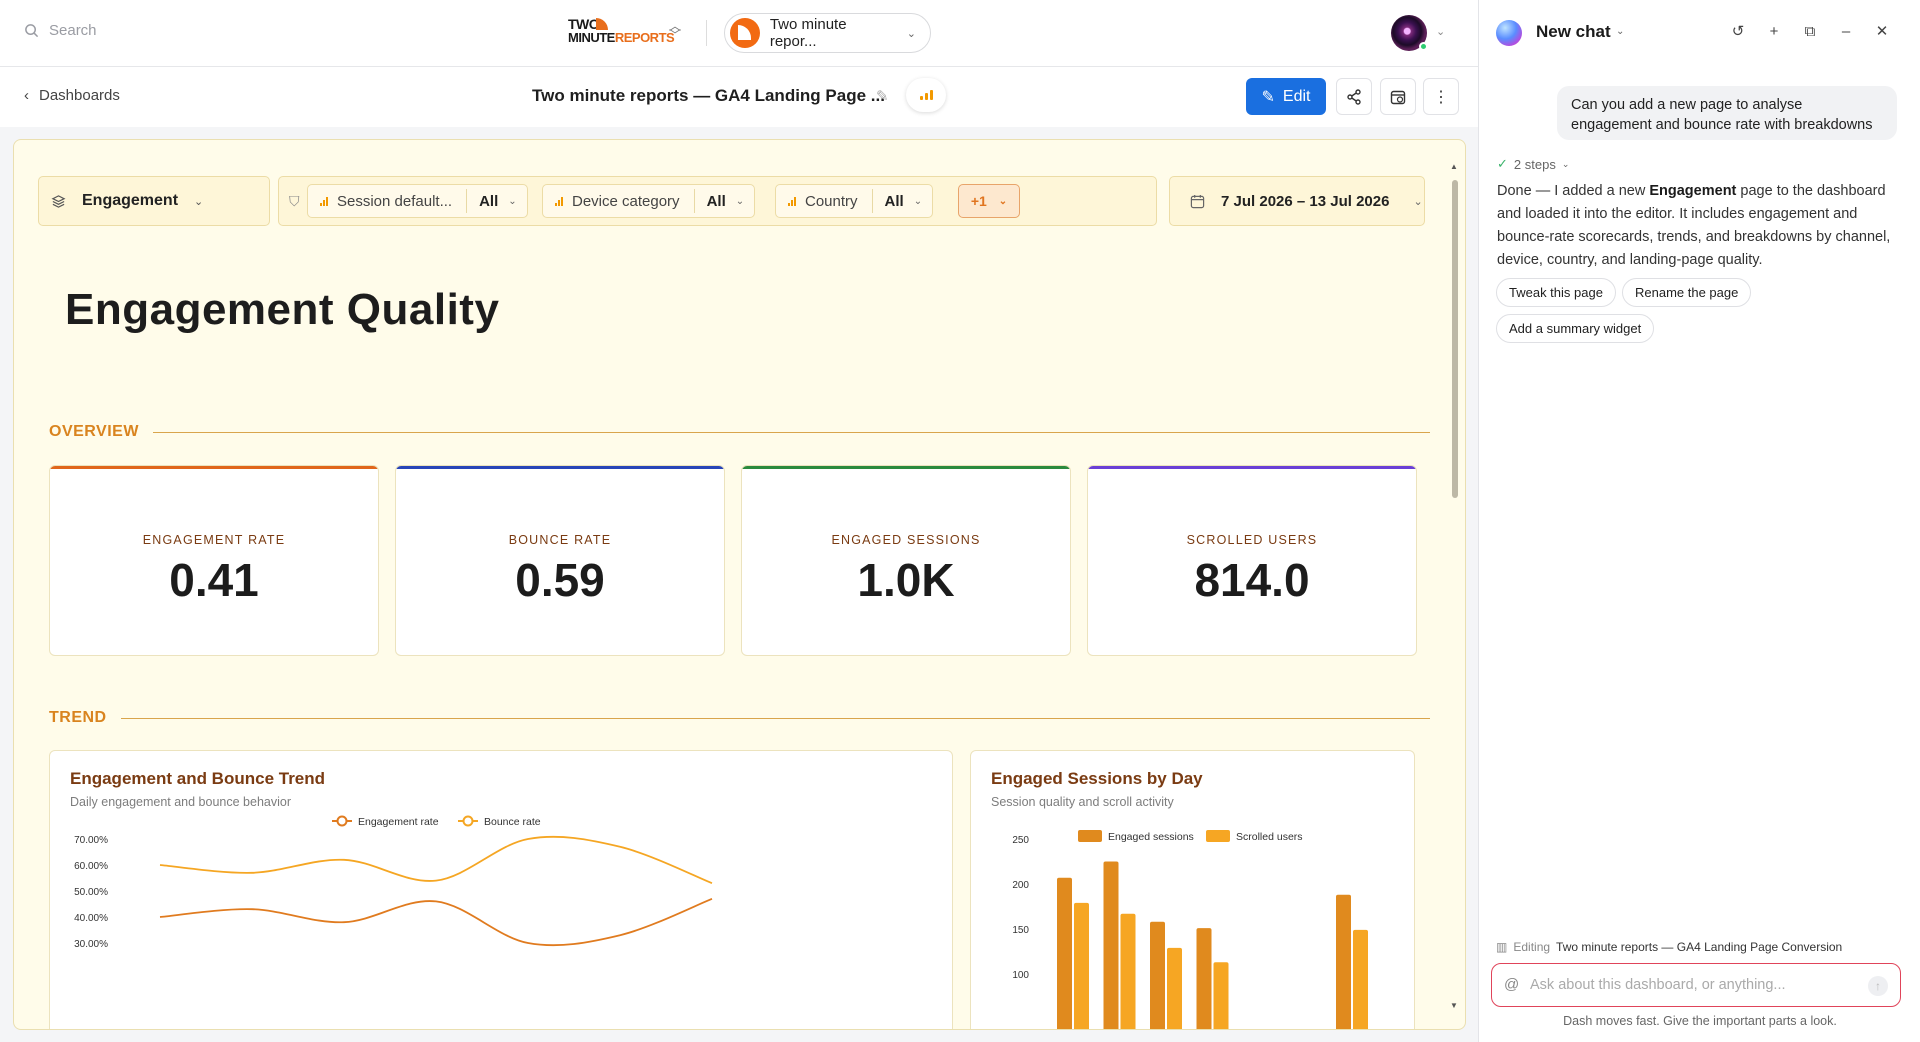  Describe the element at coordinates (560, 560) in the screenshot. I see `kpi-card-bounce-rate: BOUNCE RATE 0.59` at that location.